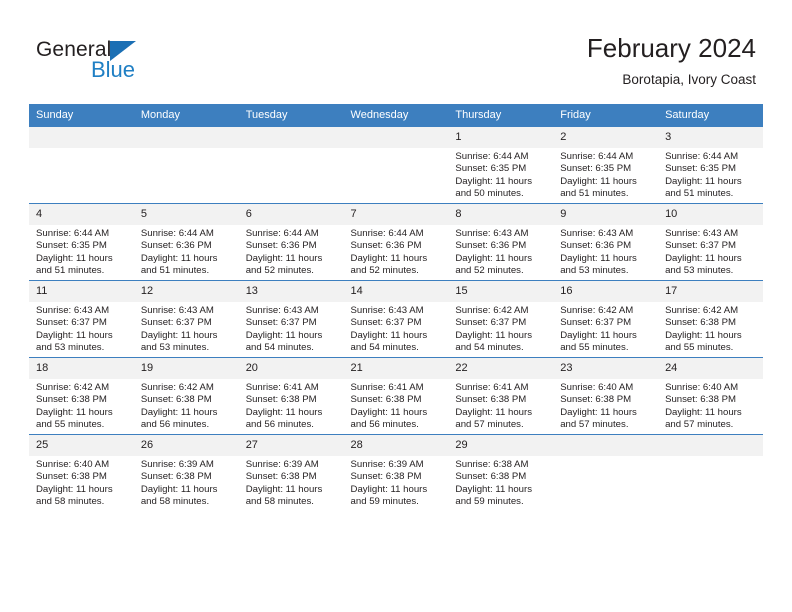 The height and width of the screenshot is (612, 792). What do you see at coordinates (396, 368) in the screenshot?
I see `day-number: 21` at bounding box center [396, 368].